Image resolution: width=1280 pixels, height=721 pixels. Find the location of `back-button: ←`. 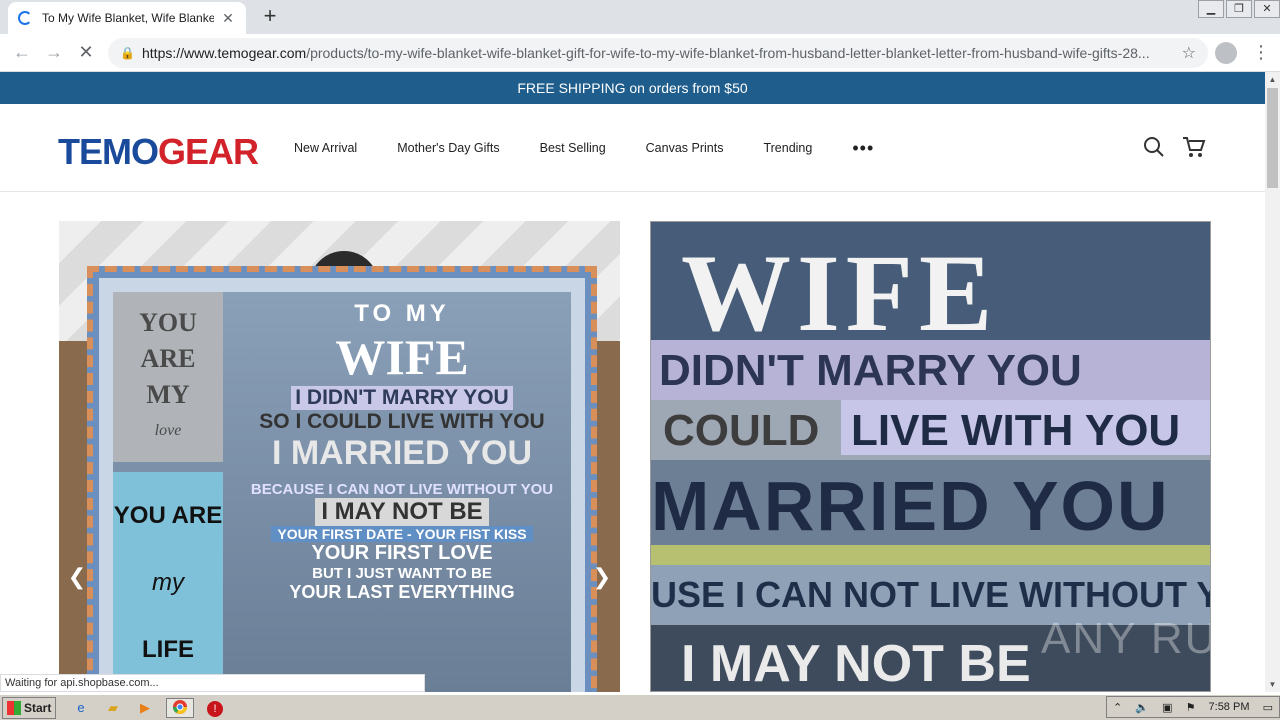

back-button: ← is located at coordinates (22, 52).